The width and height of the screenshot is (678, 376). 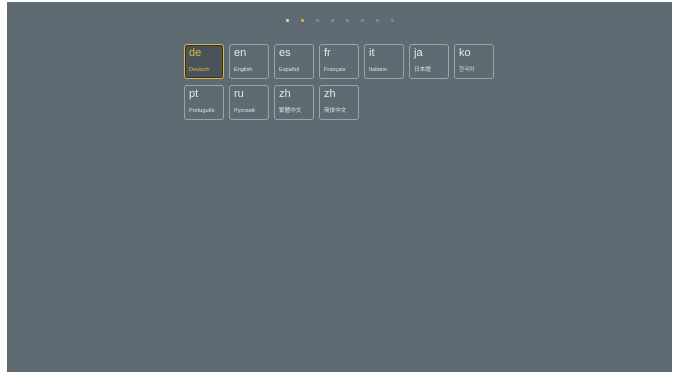 What do you see at coordinates (204, 102) in the screenshot?
I see `language-tile-pt: pt Português` at bounding box center [204, 102].